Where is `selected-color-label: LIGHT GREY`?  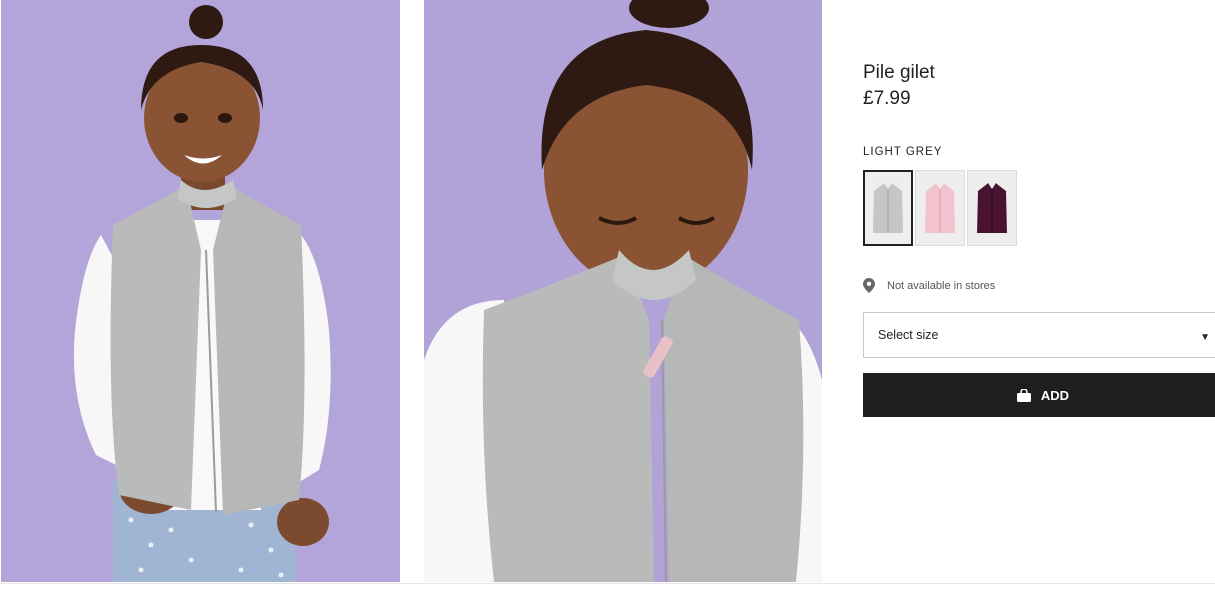 selected-color-label: LIGHT GREY is located at coordinates (903, 152).